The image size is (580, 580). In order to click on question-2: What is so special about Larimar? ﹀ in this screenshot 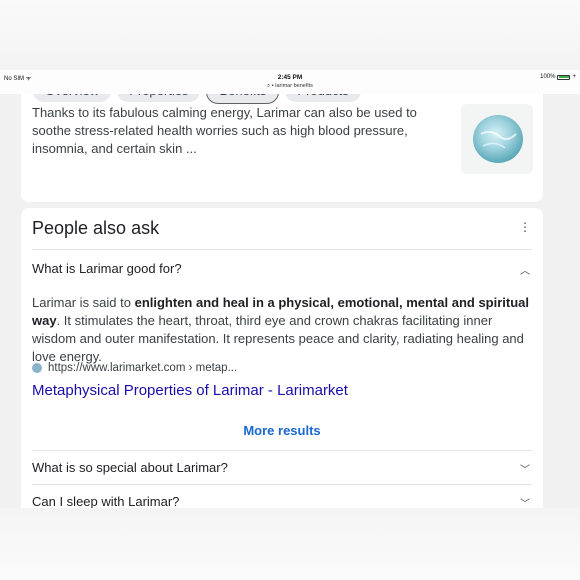, I will do `click(282, 470)`.